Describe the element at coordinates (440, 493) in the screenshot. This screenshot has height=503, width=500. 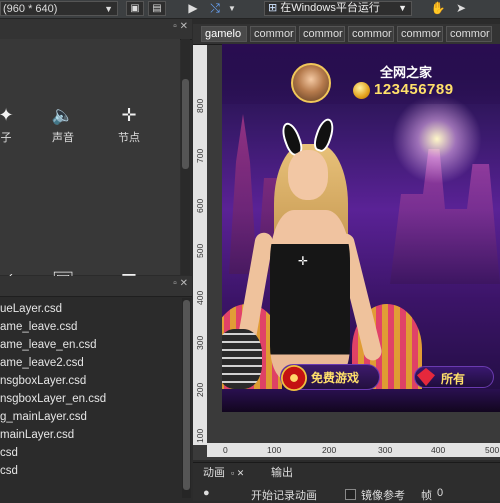
I see `frame-value: 0` at that location.